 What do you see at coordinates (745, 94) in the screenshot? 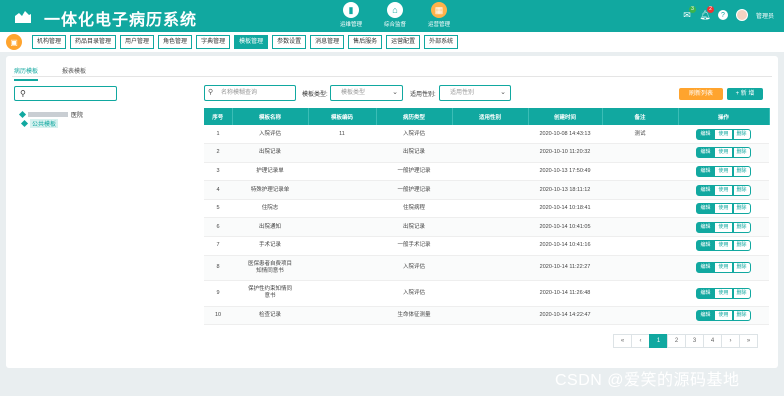
I see `add-button: + 新 增` at bounding box center [745, 94].